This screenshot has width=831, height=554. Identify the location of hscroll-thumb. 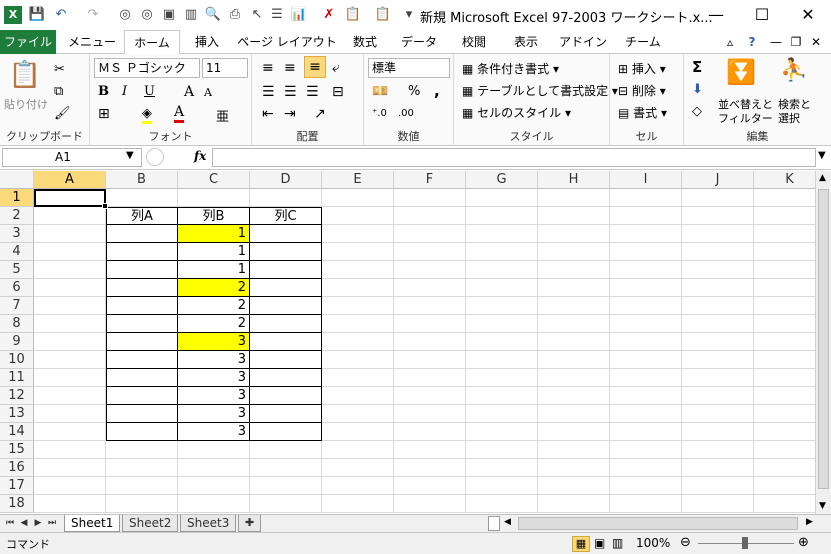
(658, 523).